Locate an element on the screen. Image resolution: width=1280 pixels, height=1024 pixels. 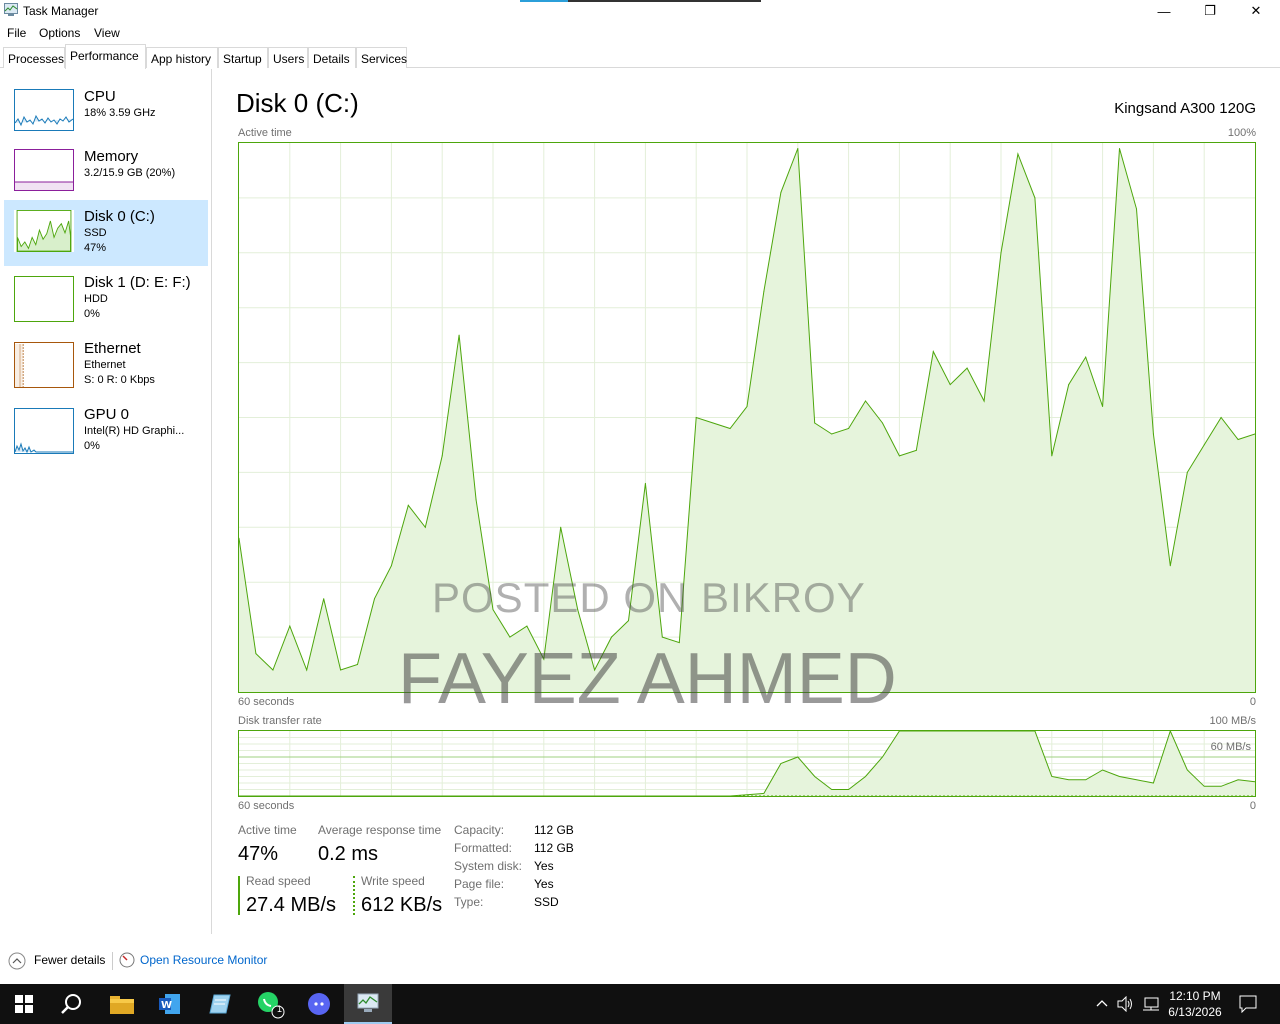
discord-button is located at coordinates (319, 1004).